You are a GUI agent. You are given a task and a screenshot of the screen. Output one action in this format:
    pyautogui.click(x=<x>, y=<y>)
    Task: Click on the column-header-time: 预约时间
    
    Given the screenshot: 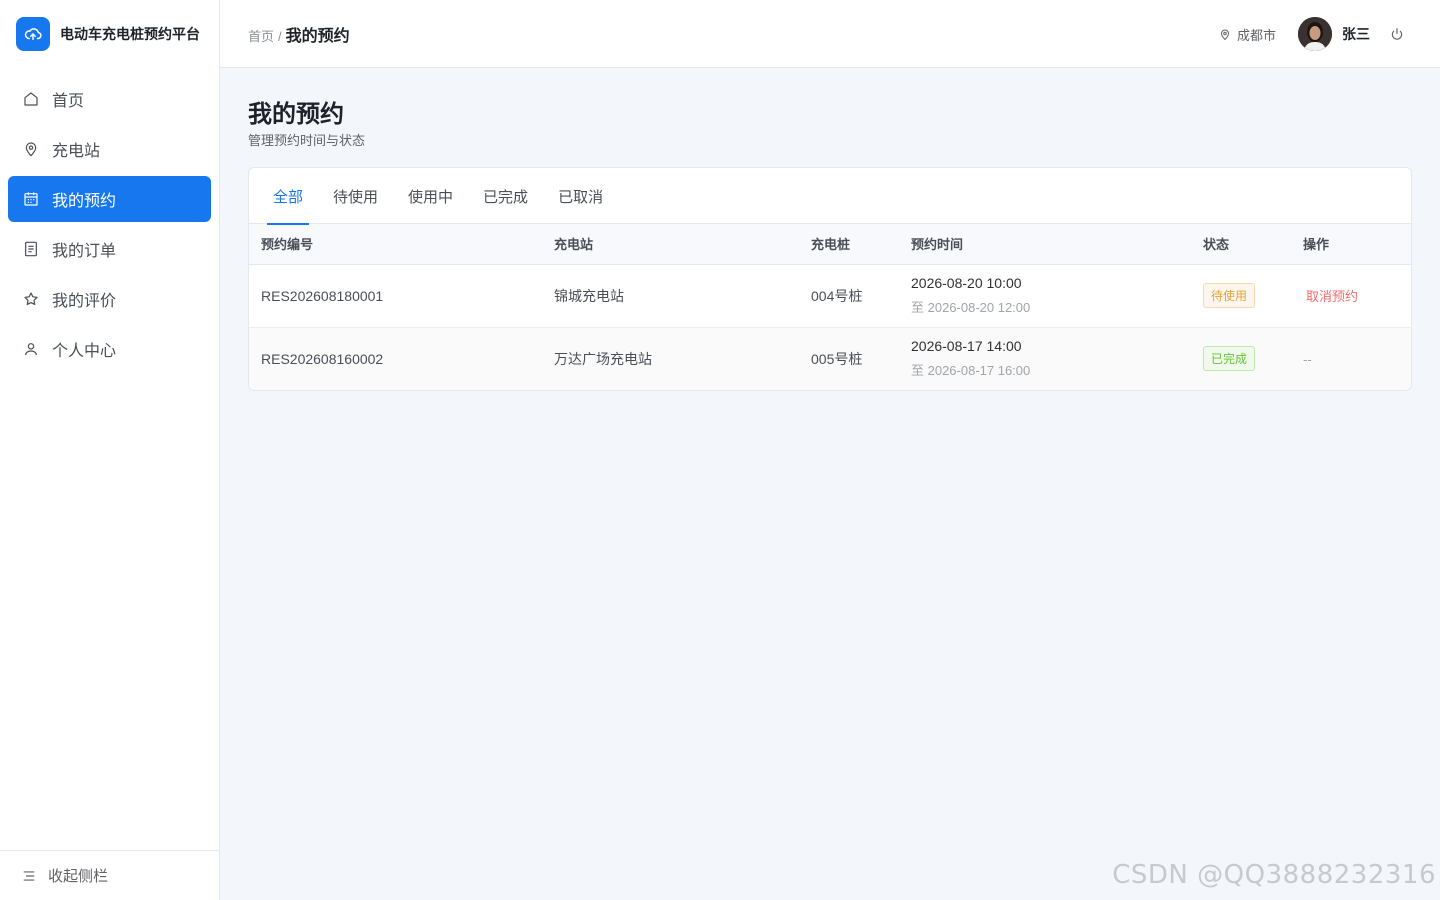 What is the action you would take?
    pyautogui.click(x=1045, y=244)
    